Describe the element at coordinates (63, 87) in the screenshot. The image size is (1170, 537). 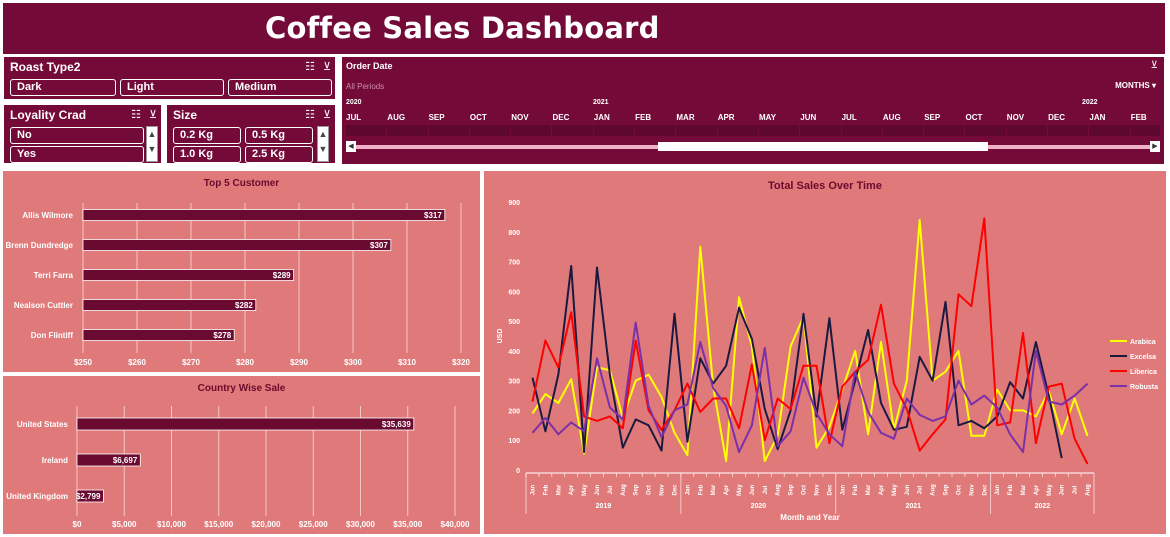
I see `roast-chip-dark: Dark` at that location.